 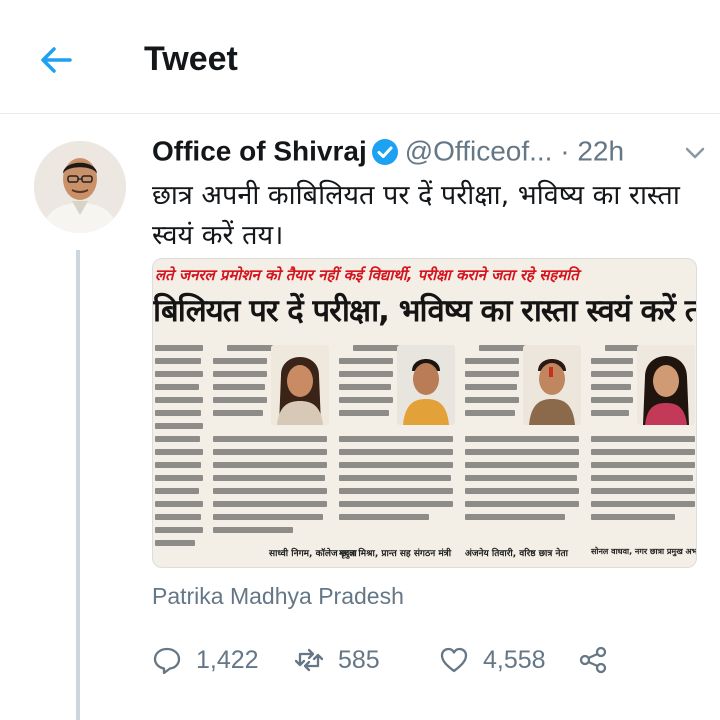 I want to click on like-button: 4,558, so click(x=492, y=660).